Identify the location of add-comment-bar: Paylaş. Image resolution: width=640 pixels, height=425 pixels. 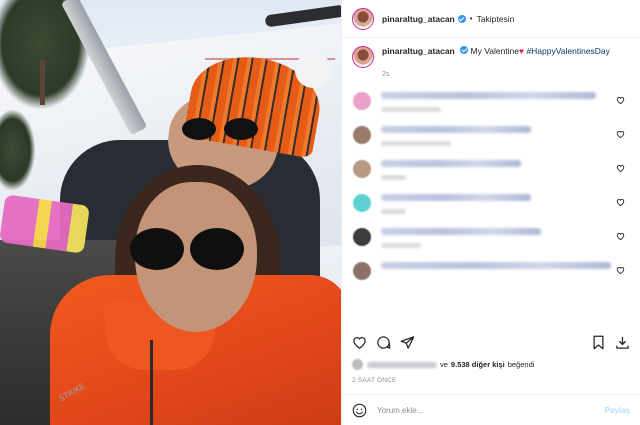
(491, 409).